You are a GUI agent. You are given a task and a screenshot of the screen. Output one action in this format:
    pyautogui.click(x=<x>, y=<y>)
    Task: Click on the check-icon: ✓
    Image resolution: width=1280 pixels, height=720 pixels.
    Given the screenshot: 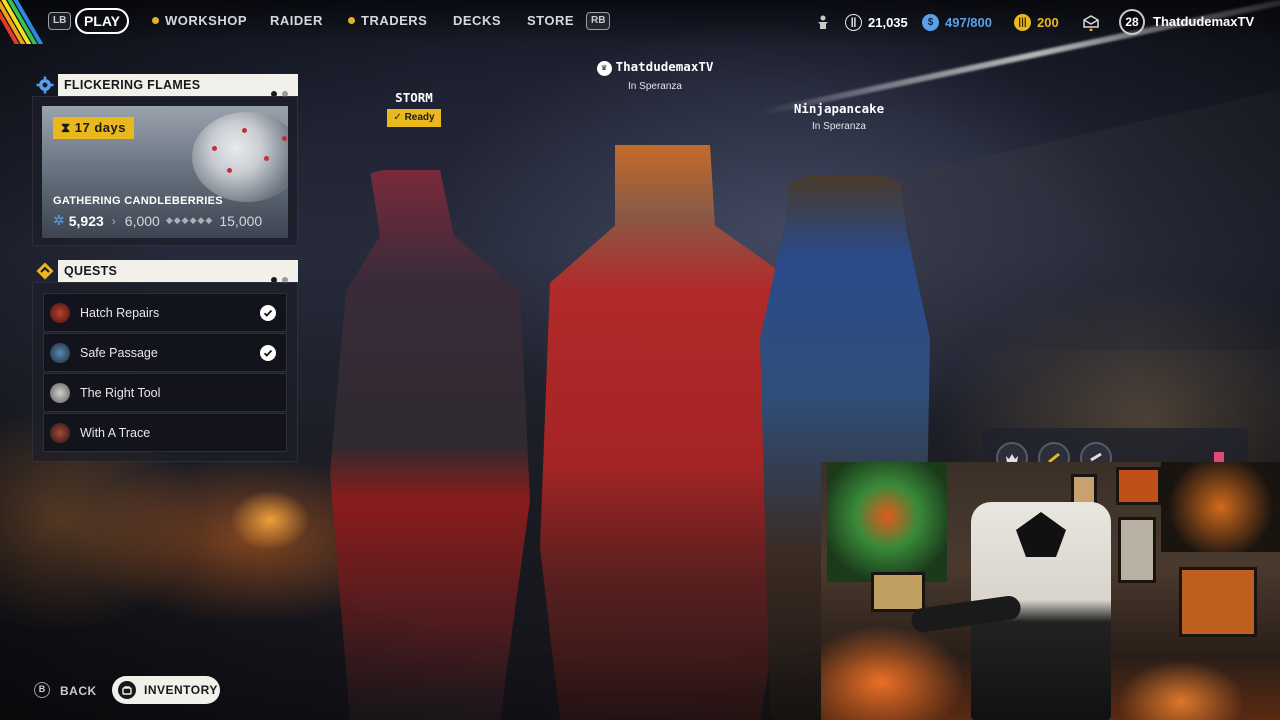 What is the action you would take?
    pyautogui.click(x=399, y=117)
    